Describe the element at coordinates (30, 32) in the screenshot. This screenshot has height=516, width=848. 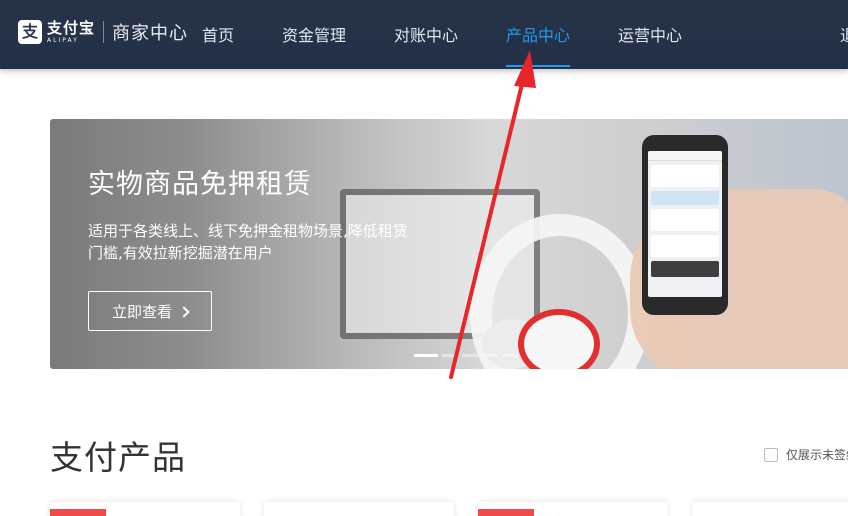
I see `alipay-logo-icon: 支` at that location.